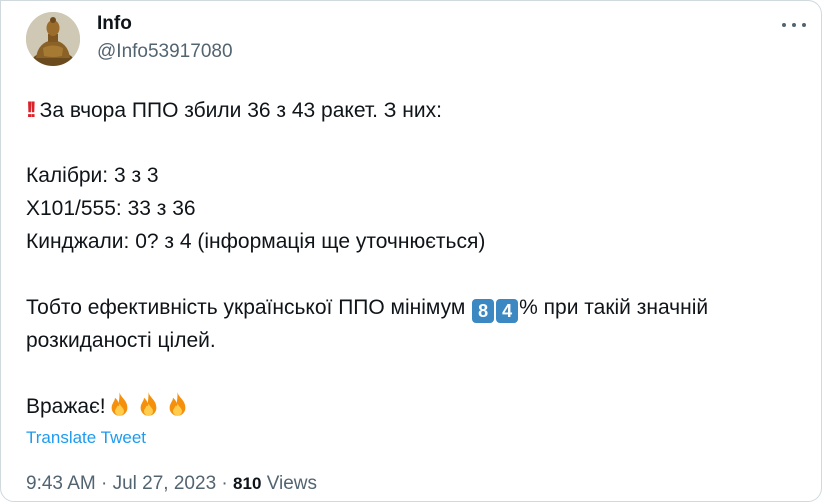 The height and width of the screenshot is (502, 834). What do you see at coordinates (507, 311) in the screenshot?
I see `keycap-digit-4-icon: 4` at bounding box center [507, 311].